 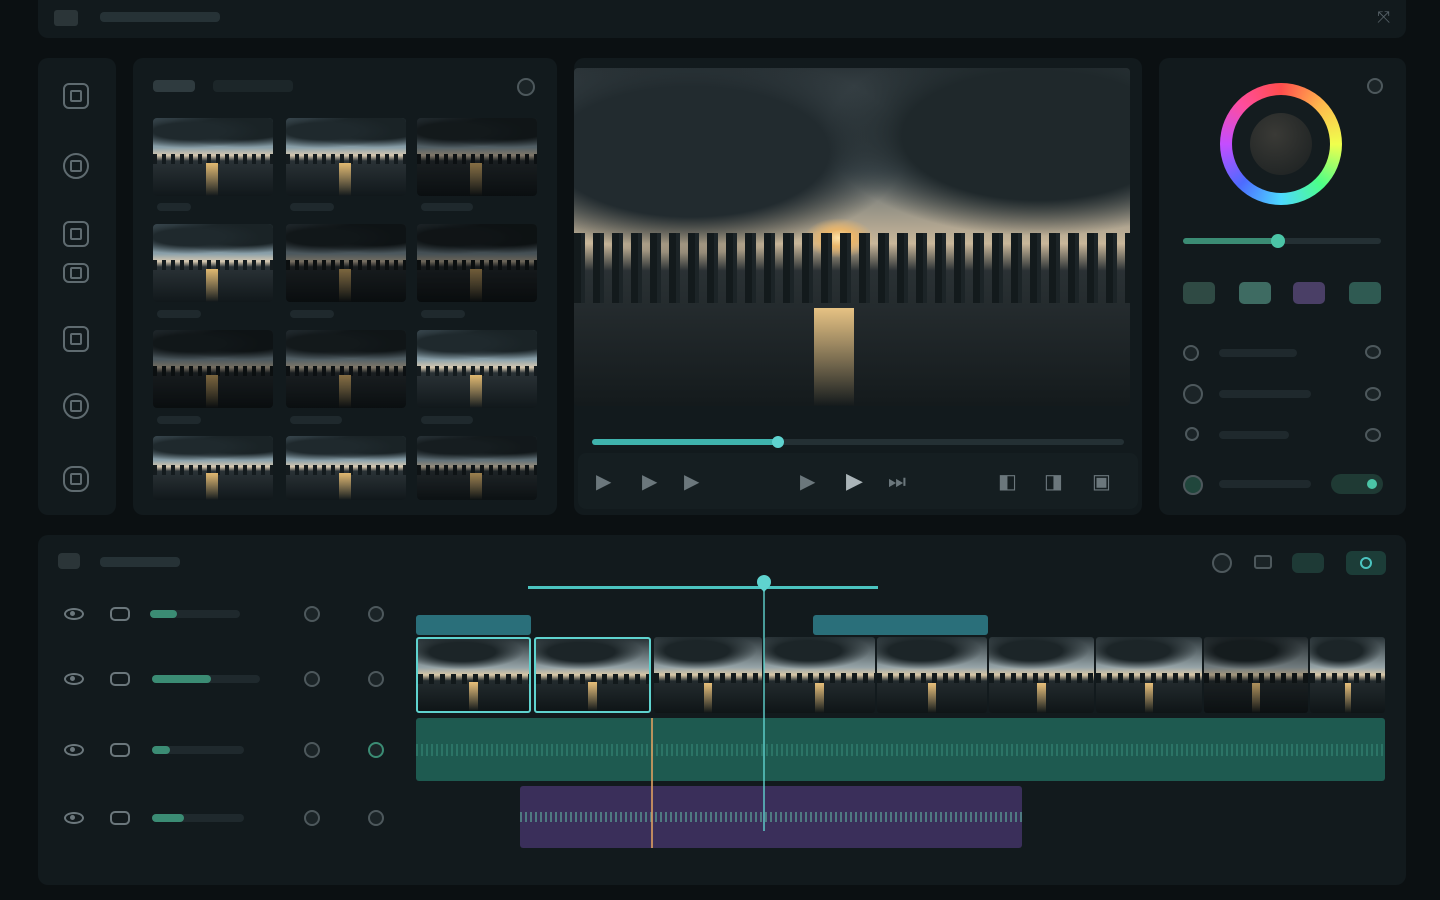 I want to click on transition-icon, so click(x=76, y=406).